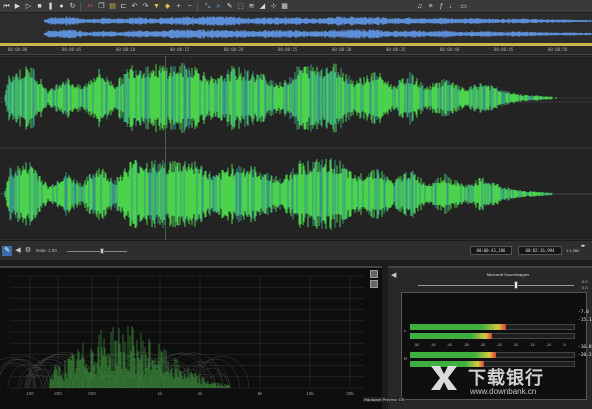 This screenshot has width=592, height=409. I want to click on ruler-tick-label: 00:00:00, so click(18, 49).